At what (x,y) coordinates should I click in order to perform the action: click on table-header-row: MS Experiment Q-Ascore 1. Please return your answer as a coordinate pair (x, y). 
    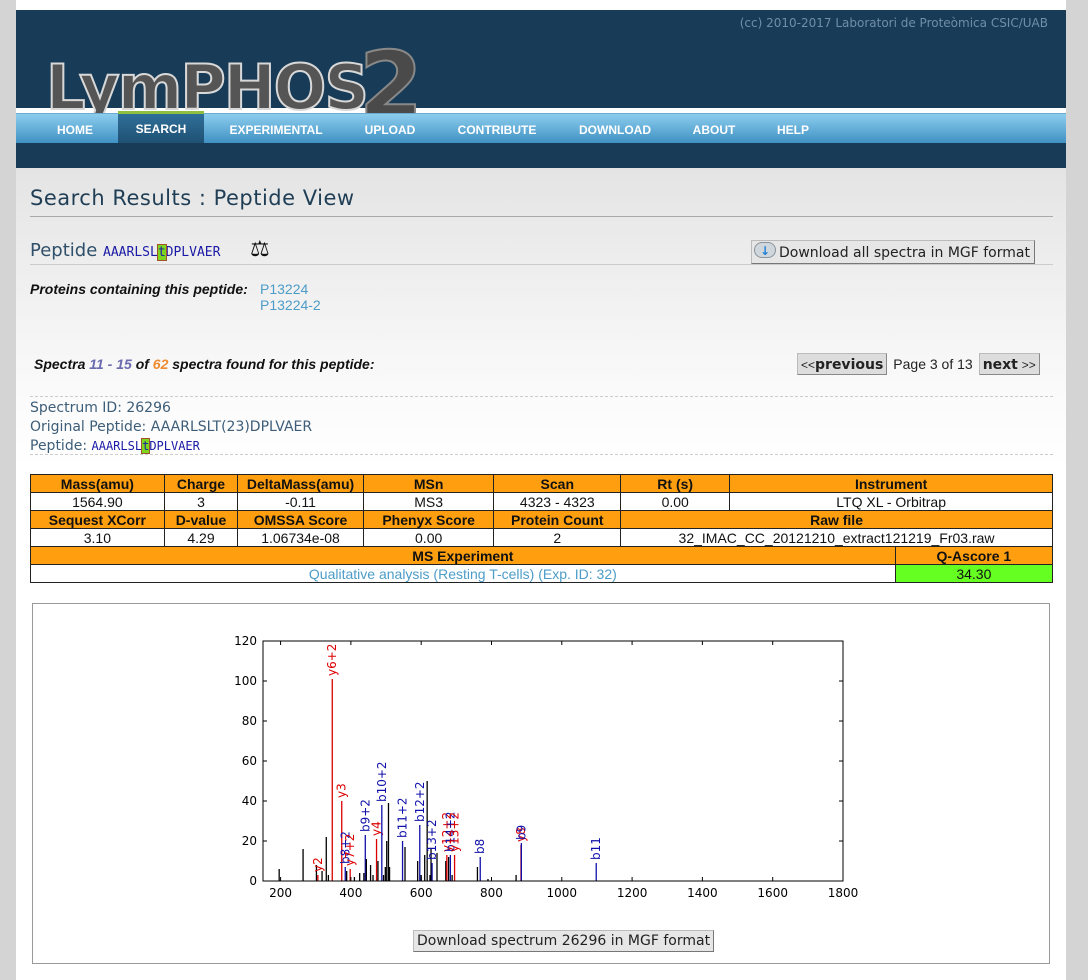
    Looking at the image, I should click on (542, 555).